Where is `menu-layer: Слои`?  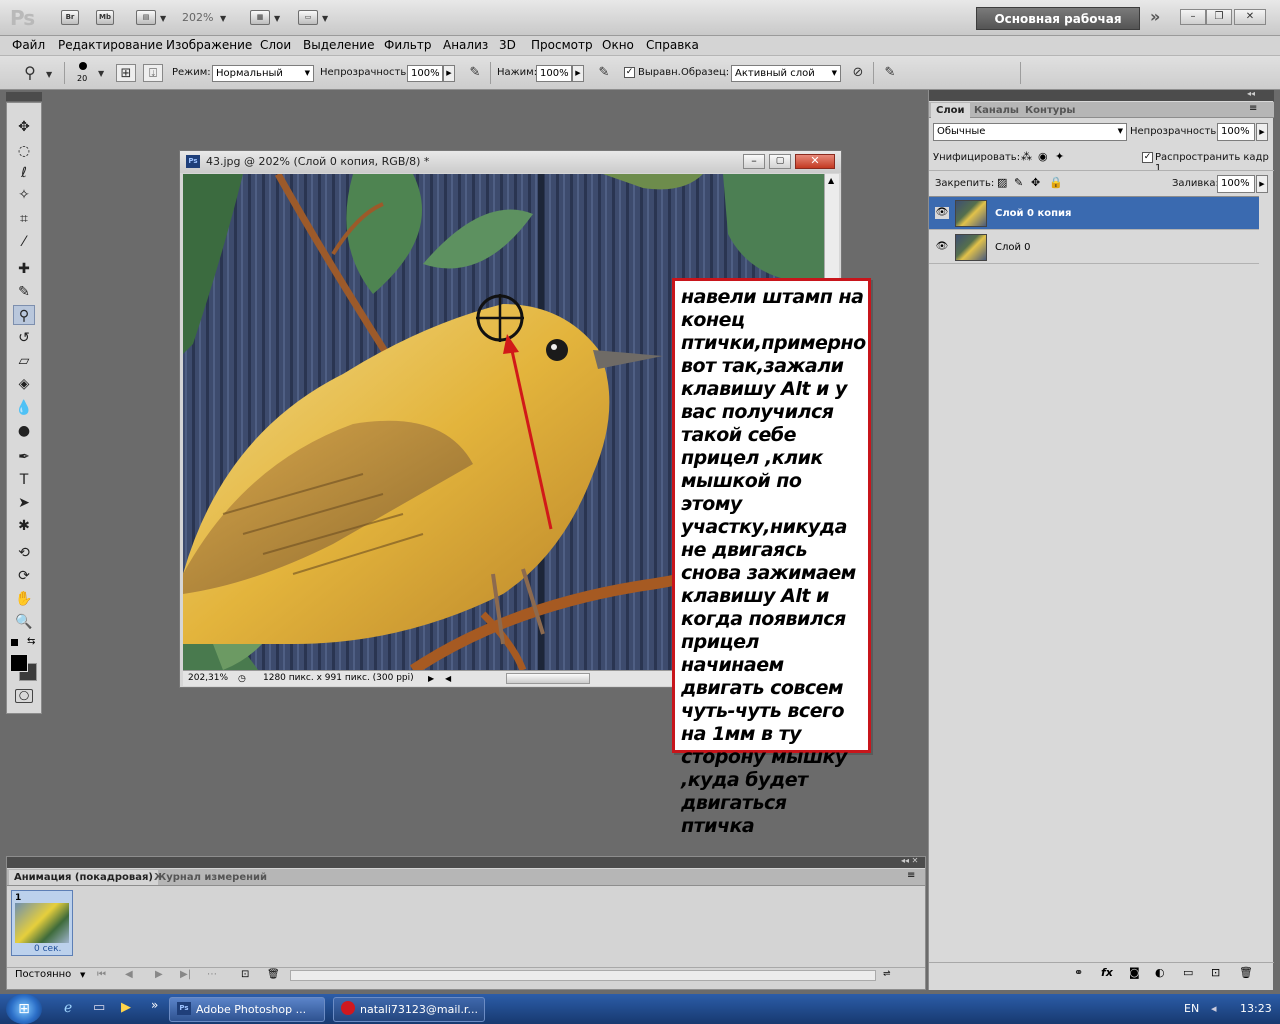
menu-layer: Слои is located at coordinates (275, 45).